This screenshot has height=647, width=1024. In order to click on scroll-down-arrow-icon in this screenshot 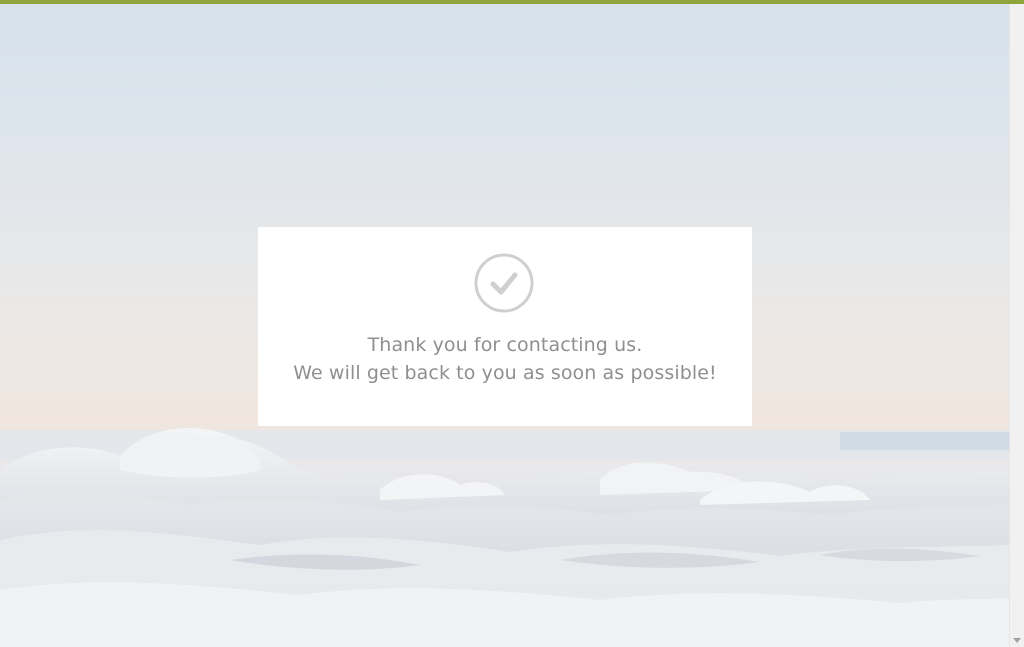, I will do `click(1017, 640)`.